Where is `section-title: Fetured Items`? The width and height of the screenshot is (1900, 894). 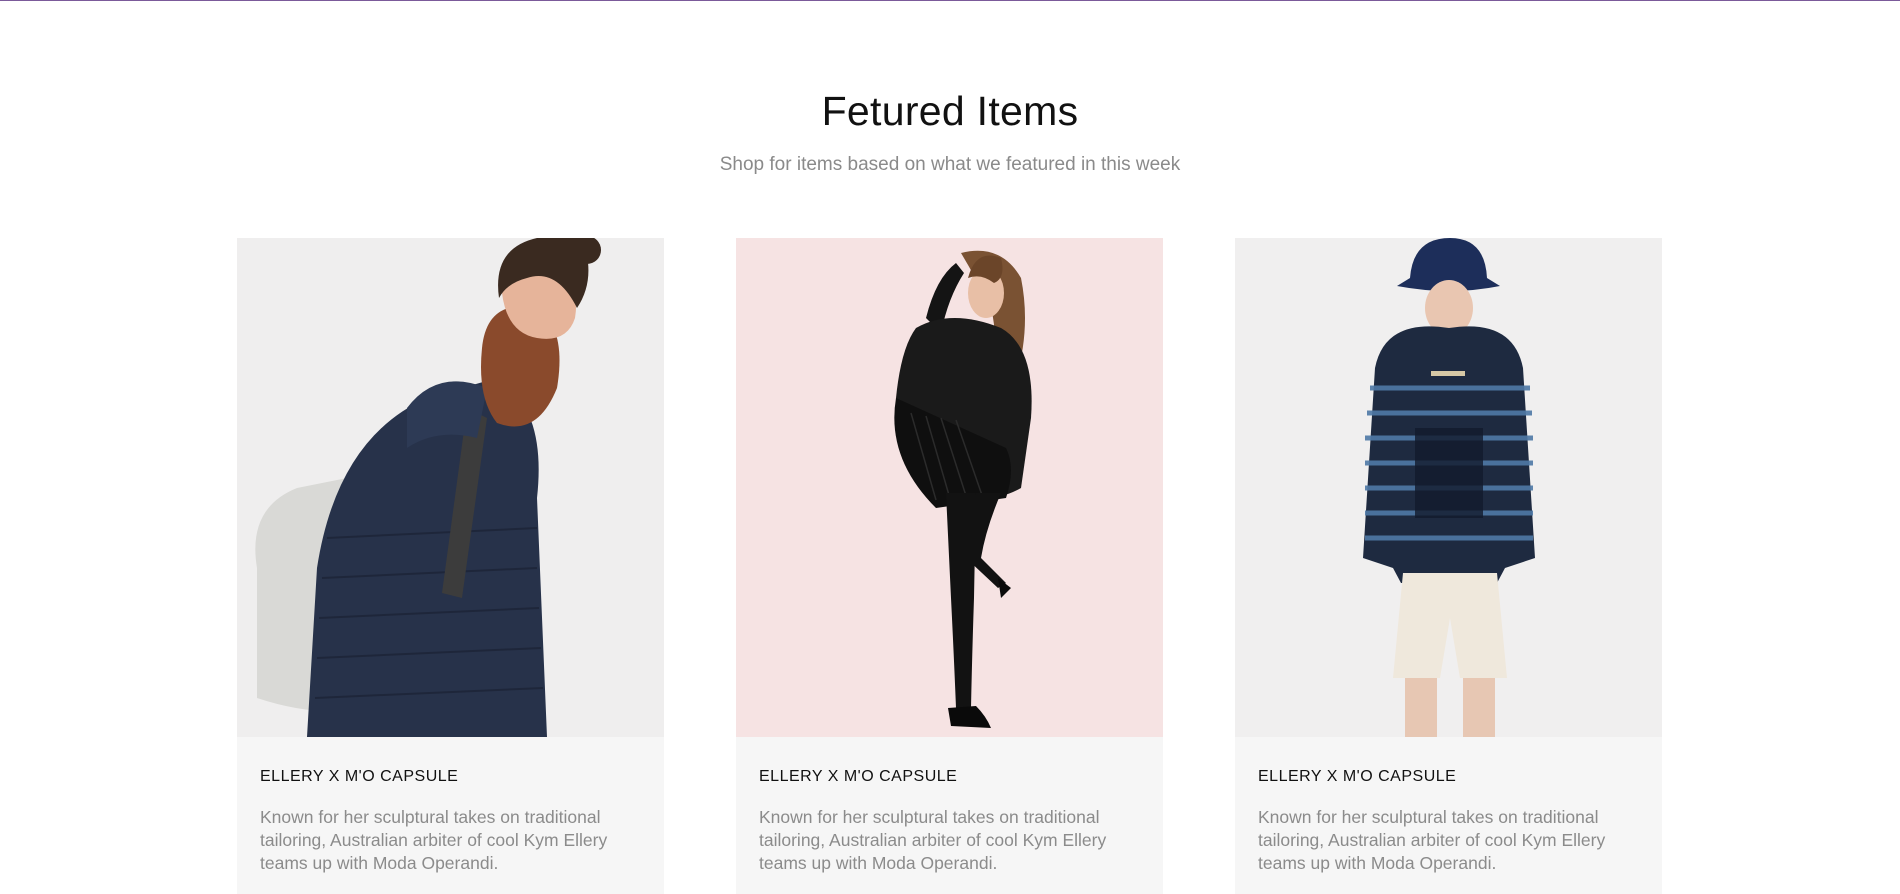 section-title: Fetured Items is located at coordinates (950, 111).